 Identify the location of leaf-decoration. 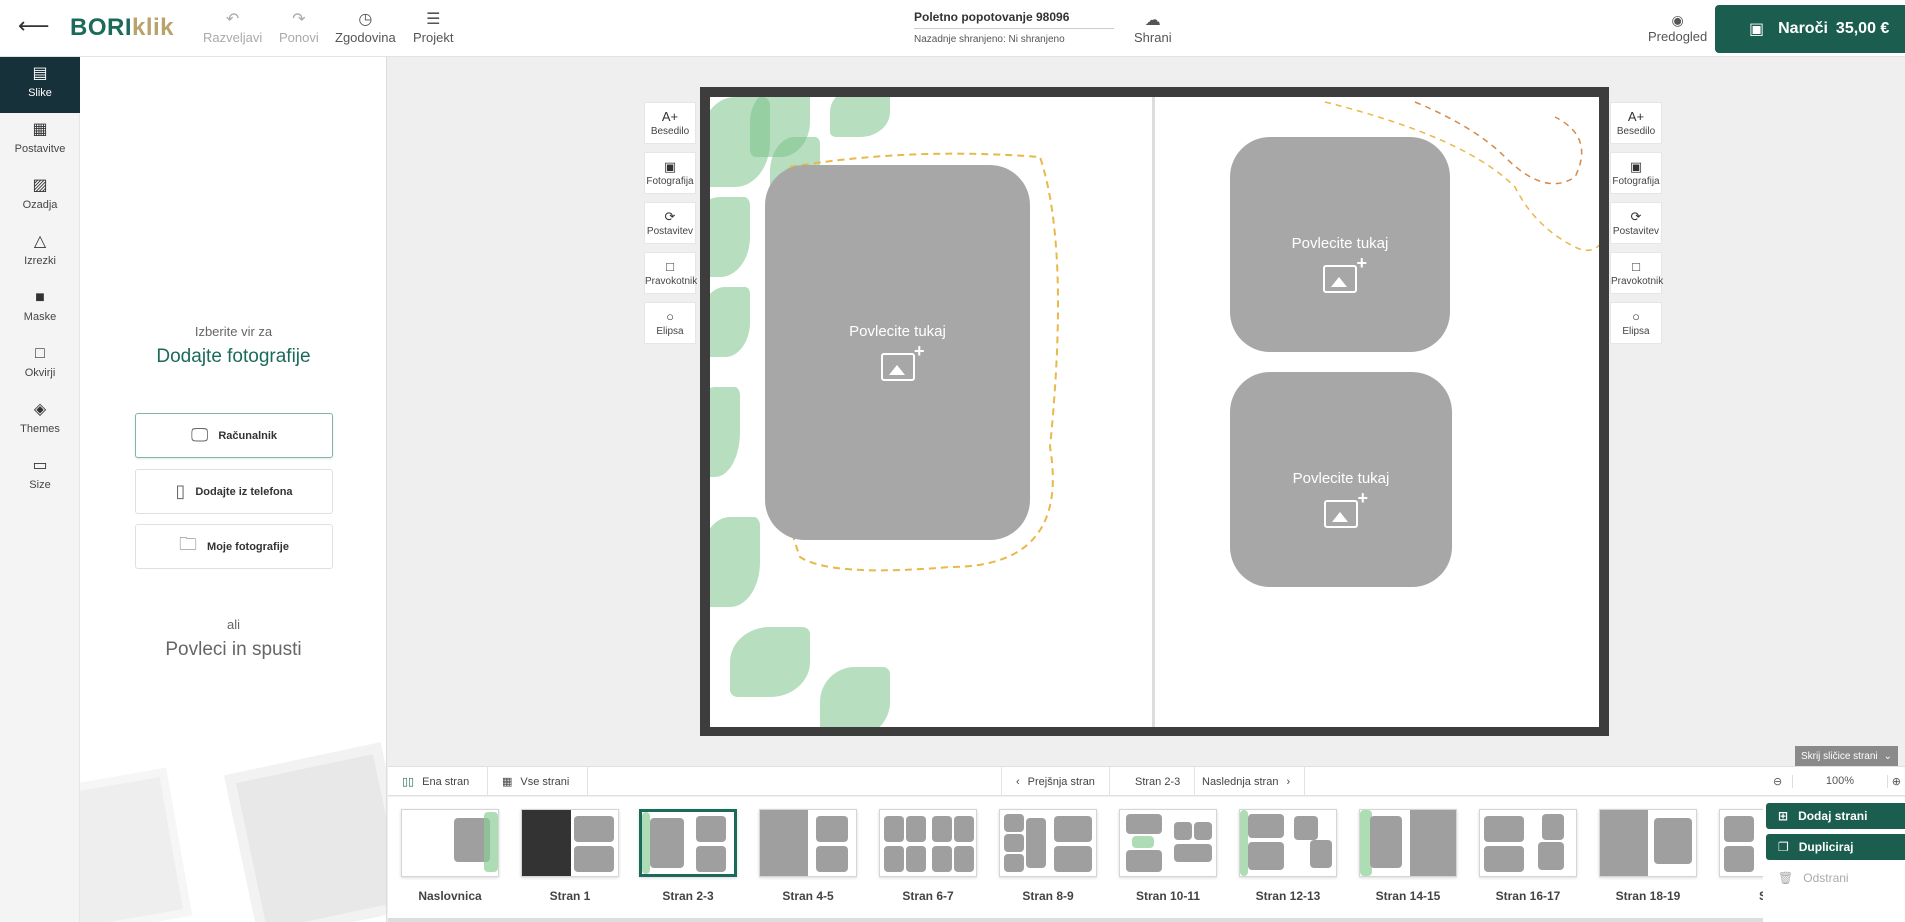
(860, 117).